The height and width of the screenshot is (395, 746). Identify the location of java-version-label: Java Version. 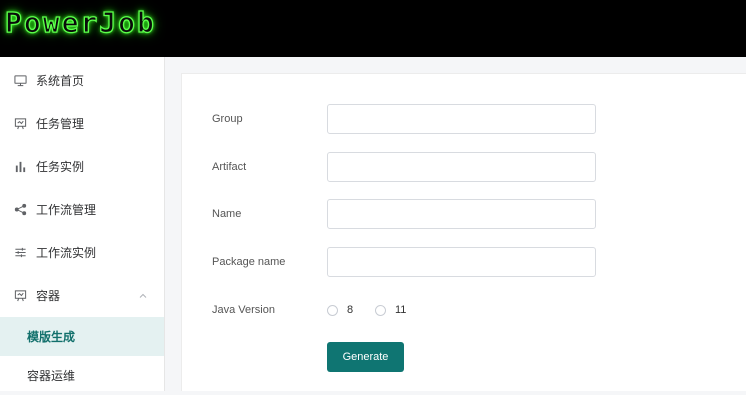
(243, 310).